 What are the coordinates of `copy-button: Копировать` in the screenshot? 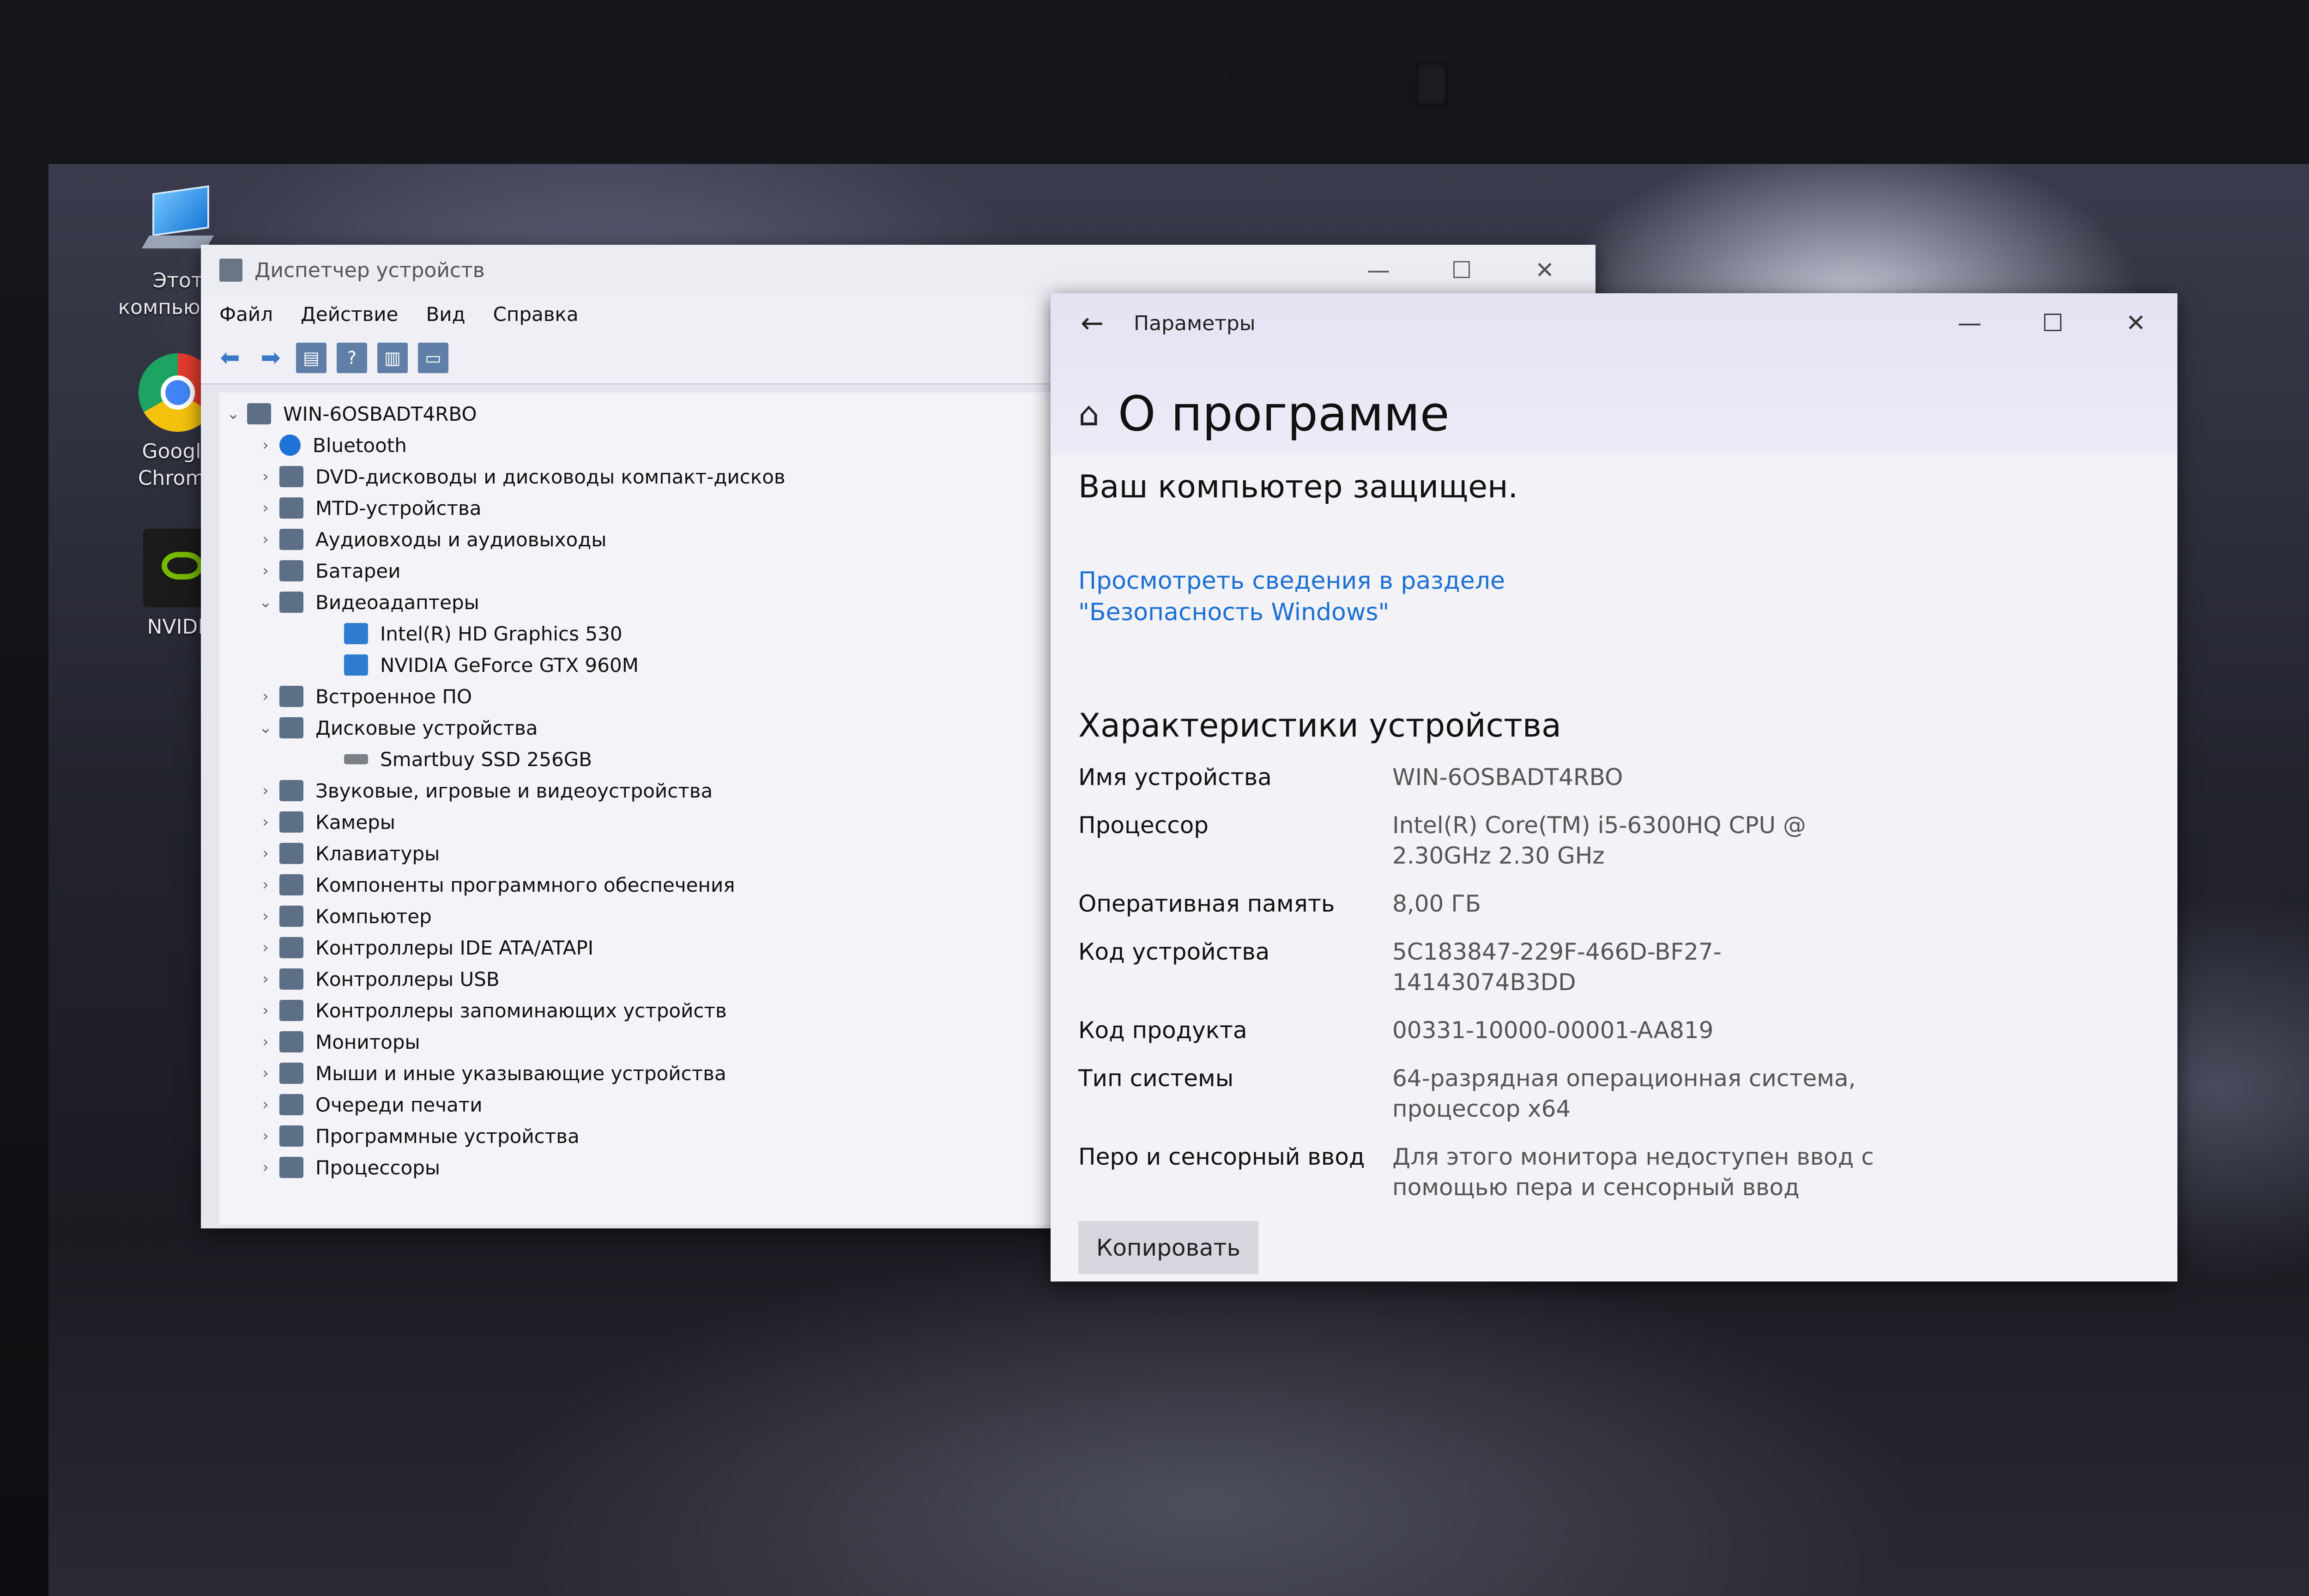 It's located at (1168, 1247).